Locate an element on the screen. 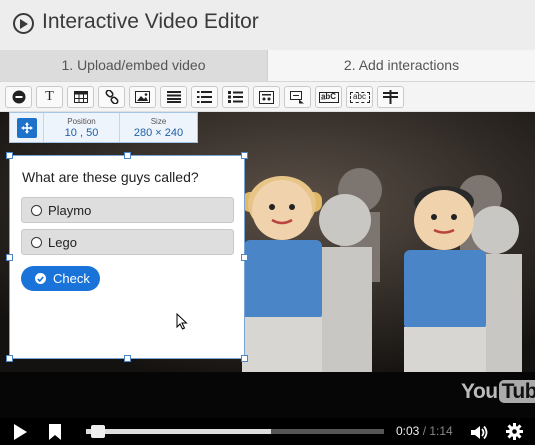 Image resolution: width=535 pixels, height=445 pixels. question-text: What are these guys called? is located at coordinates (110, 177).